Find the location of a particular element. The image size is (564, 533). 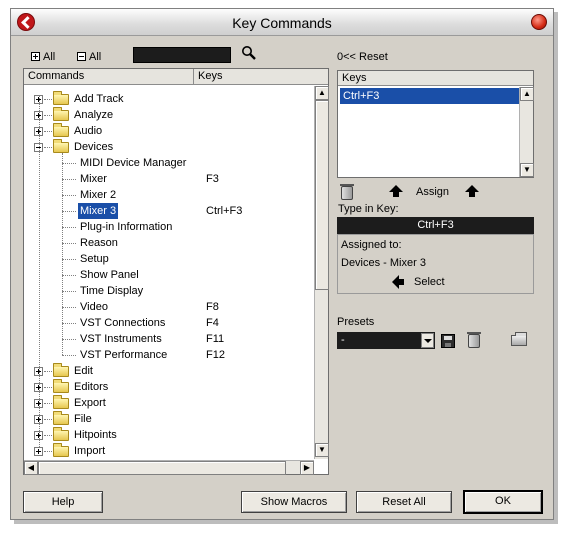

expand-plus-icon is located at coordinates (38, 451).